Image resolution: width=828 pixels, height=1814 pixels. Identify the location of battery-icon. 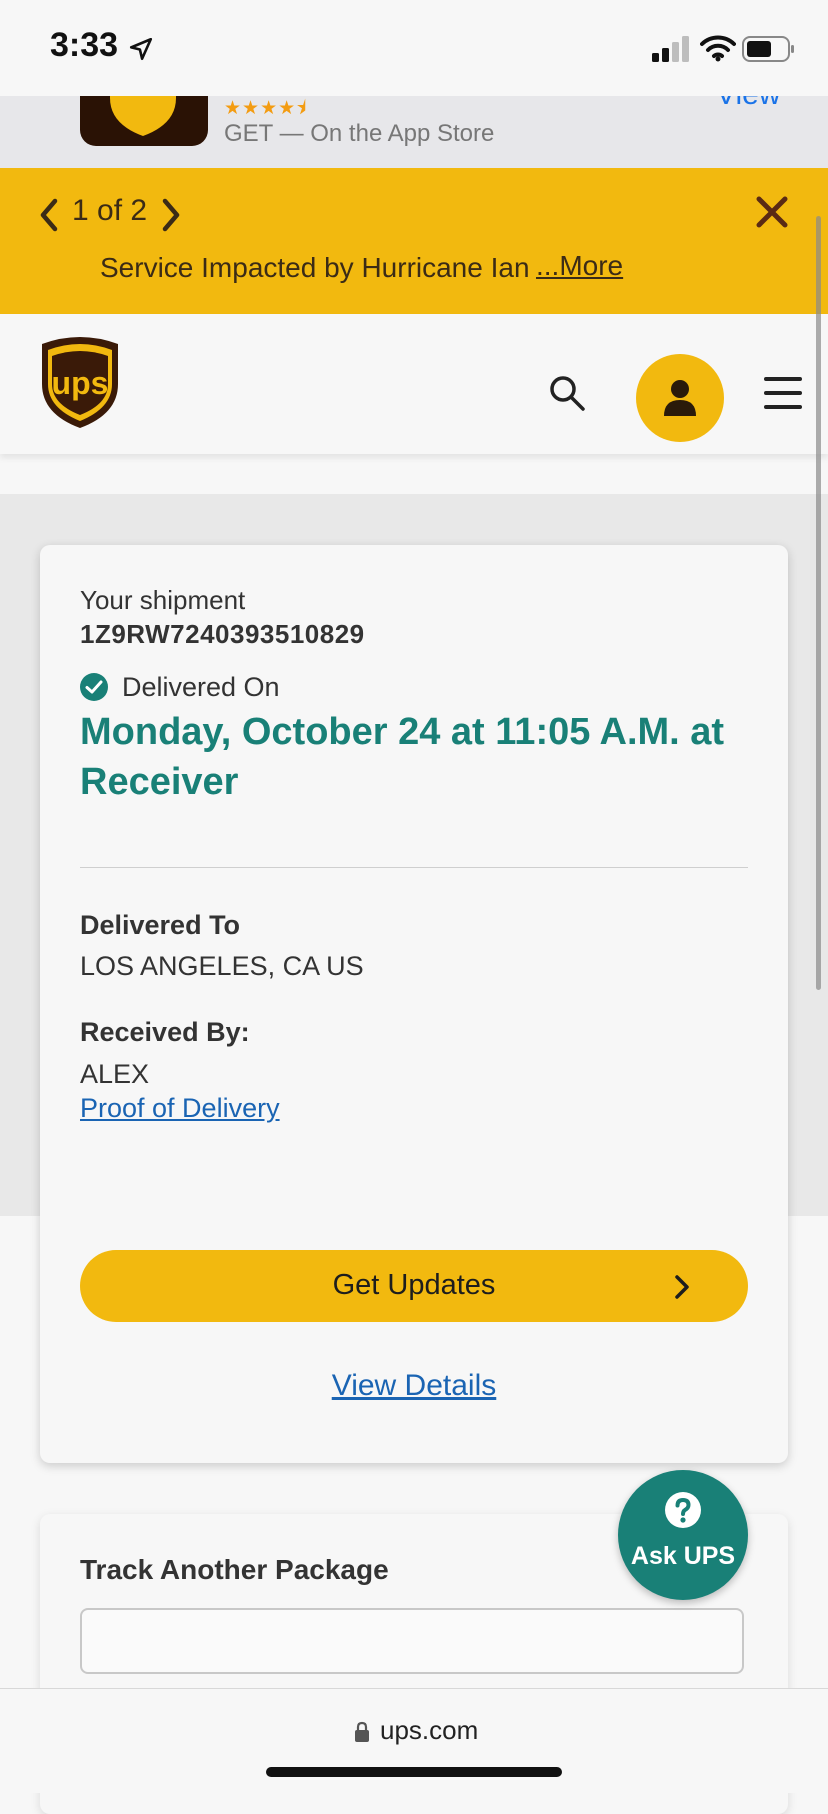
(768, 49).